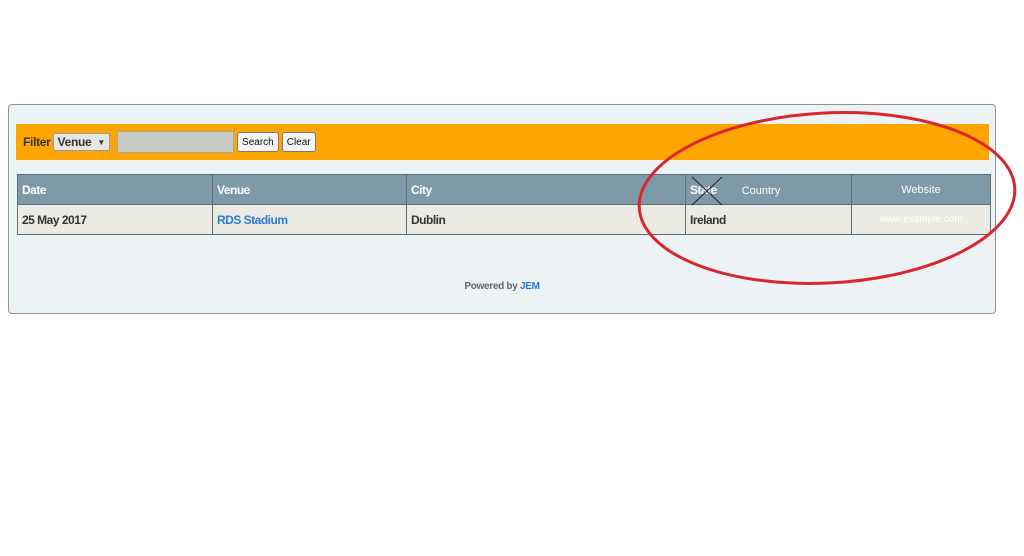 This screenshot has height=556, width=1024. Describe the element at coordinates (546, 189) in the screenshot. I see `column-header-city: City` at that location.